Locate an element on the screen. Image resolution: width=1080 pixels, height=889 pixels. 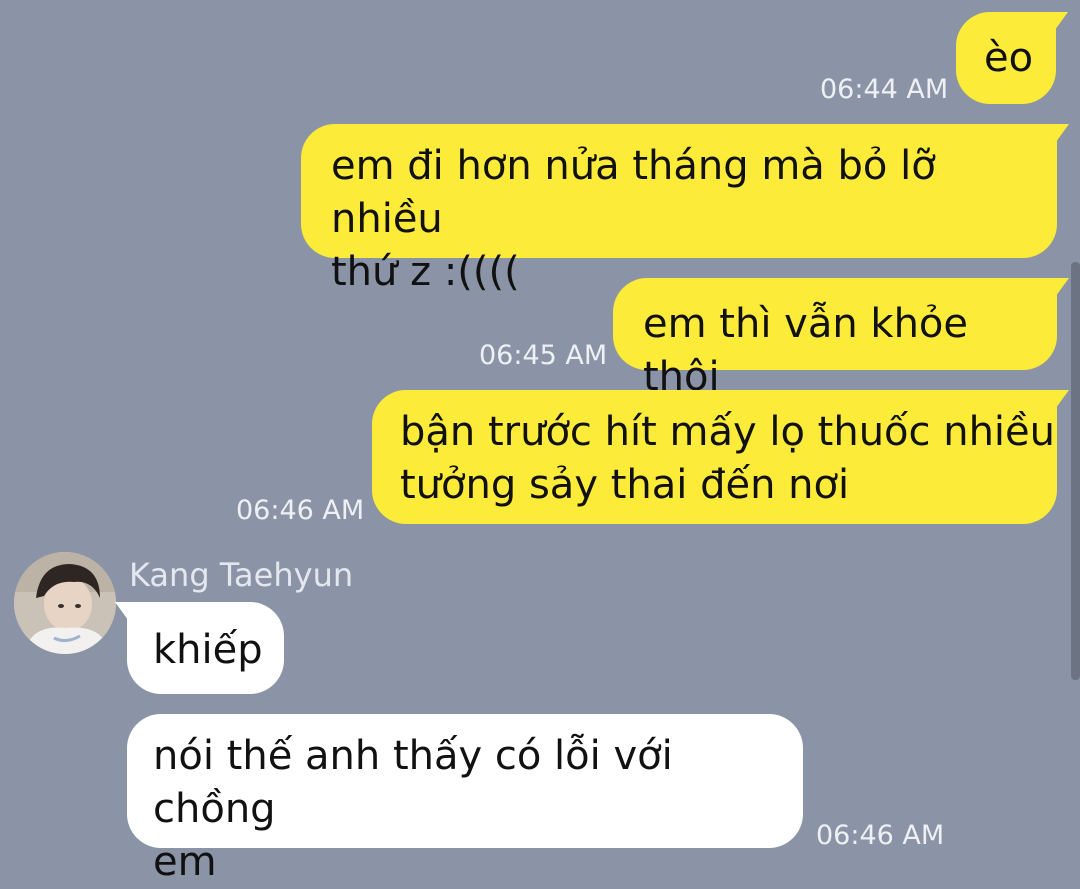
message-timestamp: 06:45 AM is located at coordinates (543, 355).